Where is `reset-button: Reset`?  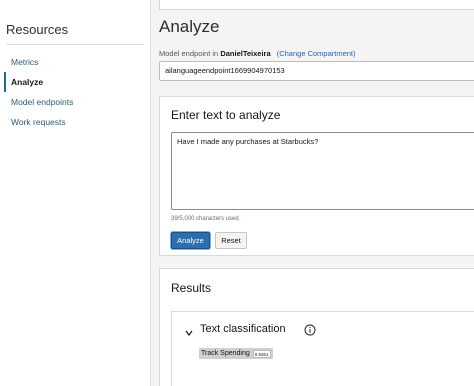 reset-button: Reset is located at coordinates (231, 240).